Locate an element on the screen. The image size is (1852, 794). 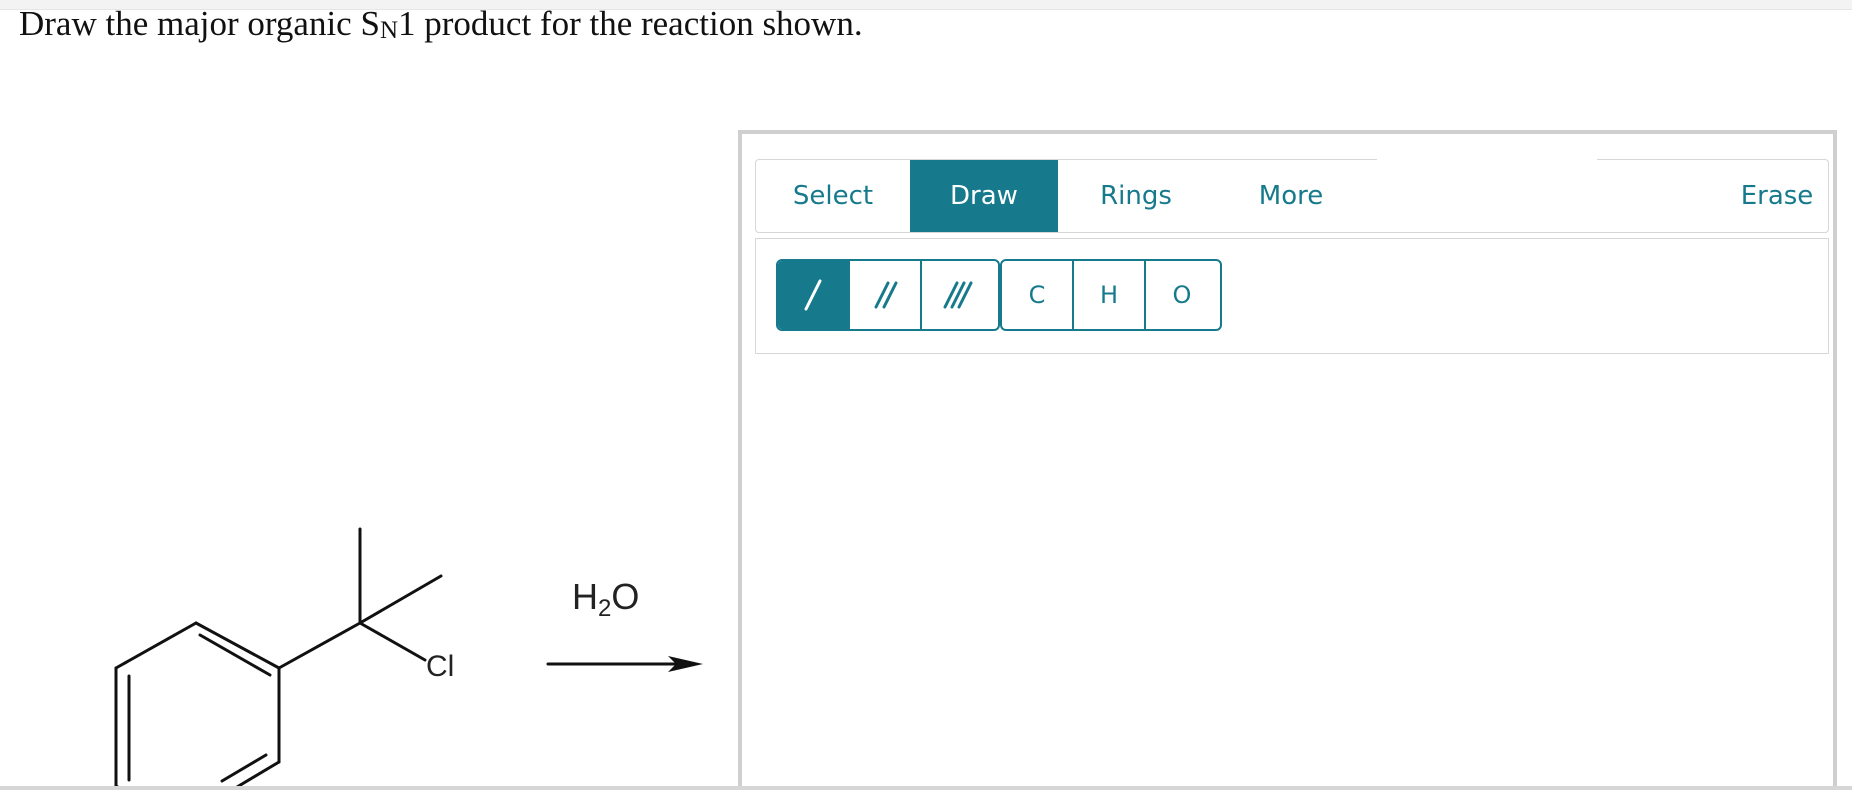
triple-bond-icon is located at coordinates (958, 295).